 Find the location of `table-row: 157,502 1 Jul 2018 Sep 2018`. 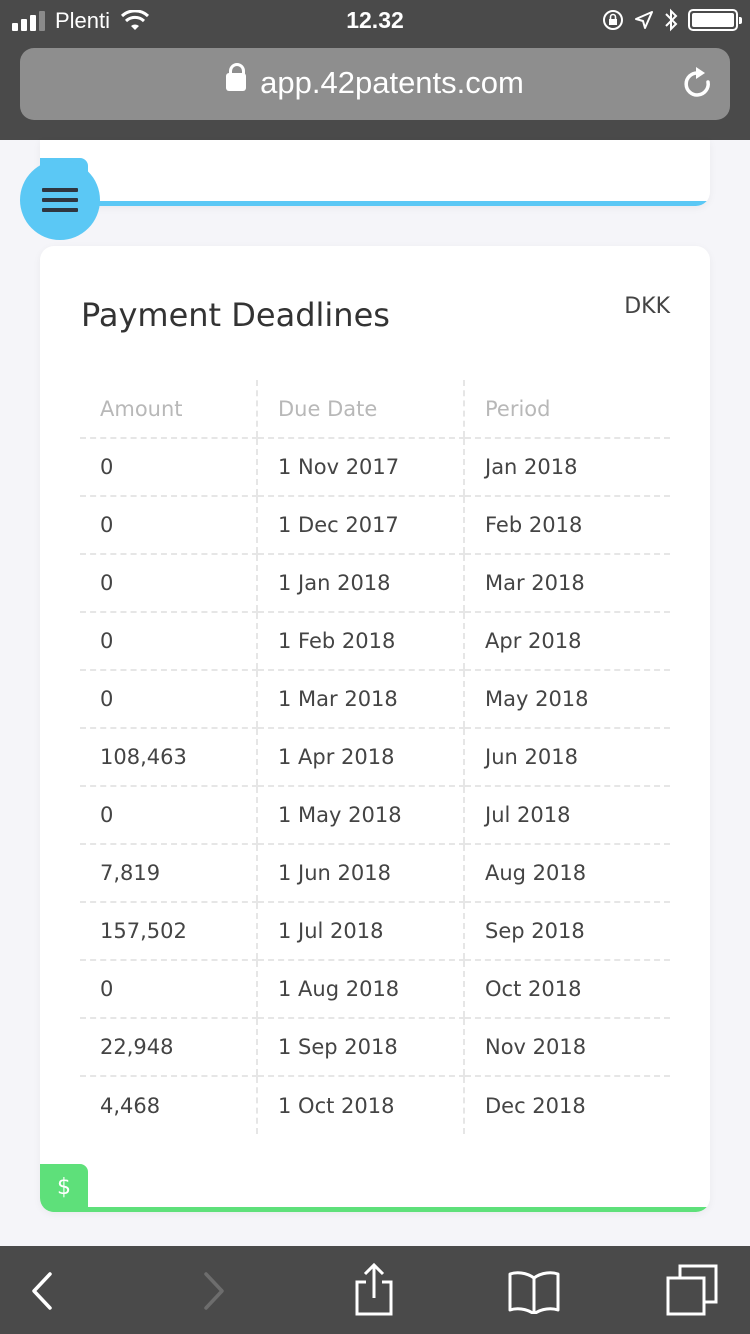

table-row: 157,502 1 Jul 2018 Sep 2018 is located at coordinates (375, 931).